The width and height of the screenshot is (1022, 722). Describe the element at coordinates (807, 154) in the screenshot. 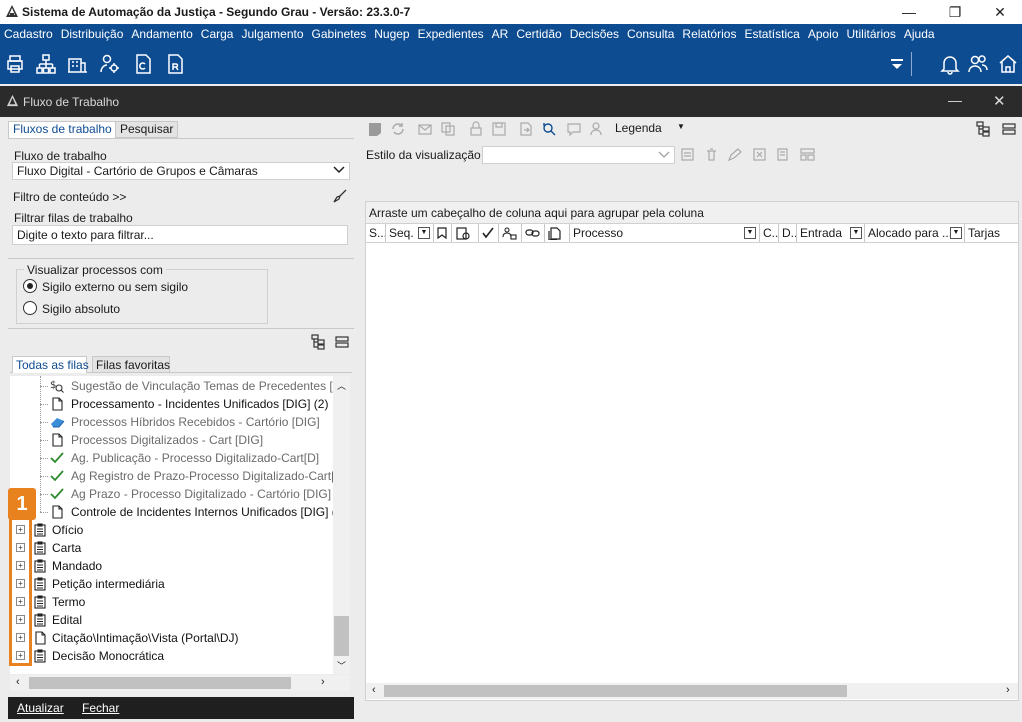

I see `layout-style-icon` at that location.